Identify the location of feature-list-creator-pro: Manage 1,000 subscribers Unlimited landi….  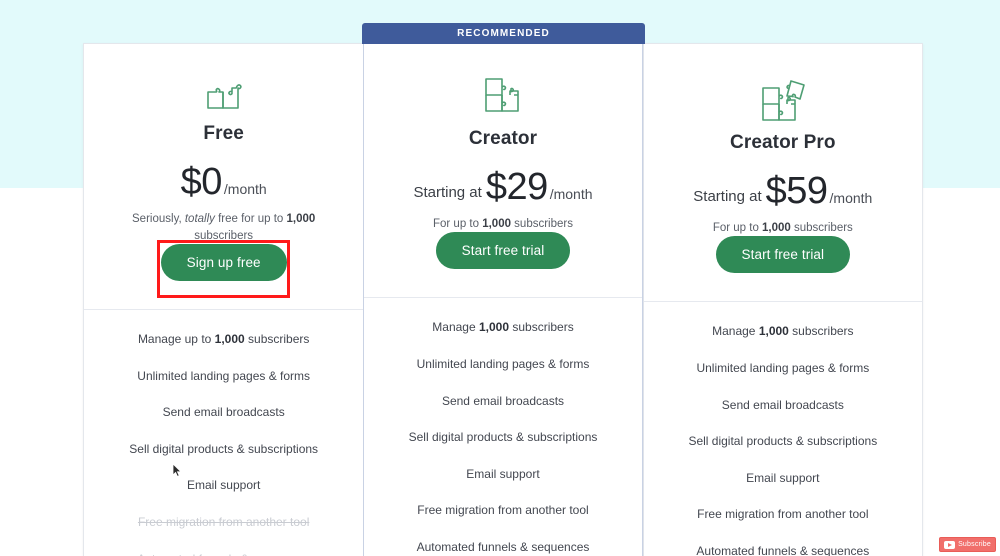
(783, 429).